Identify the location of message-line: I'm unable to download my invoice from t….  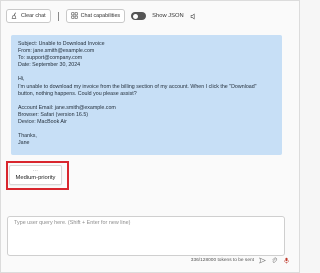
(137, 86).